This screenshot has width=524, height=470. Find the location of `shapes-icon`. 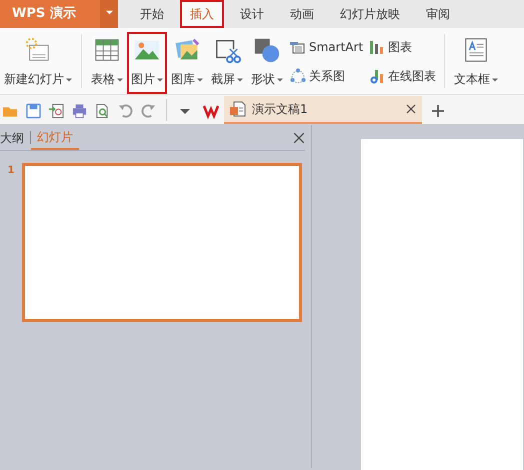

shapes-icon is located at coordinates (267, 50).